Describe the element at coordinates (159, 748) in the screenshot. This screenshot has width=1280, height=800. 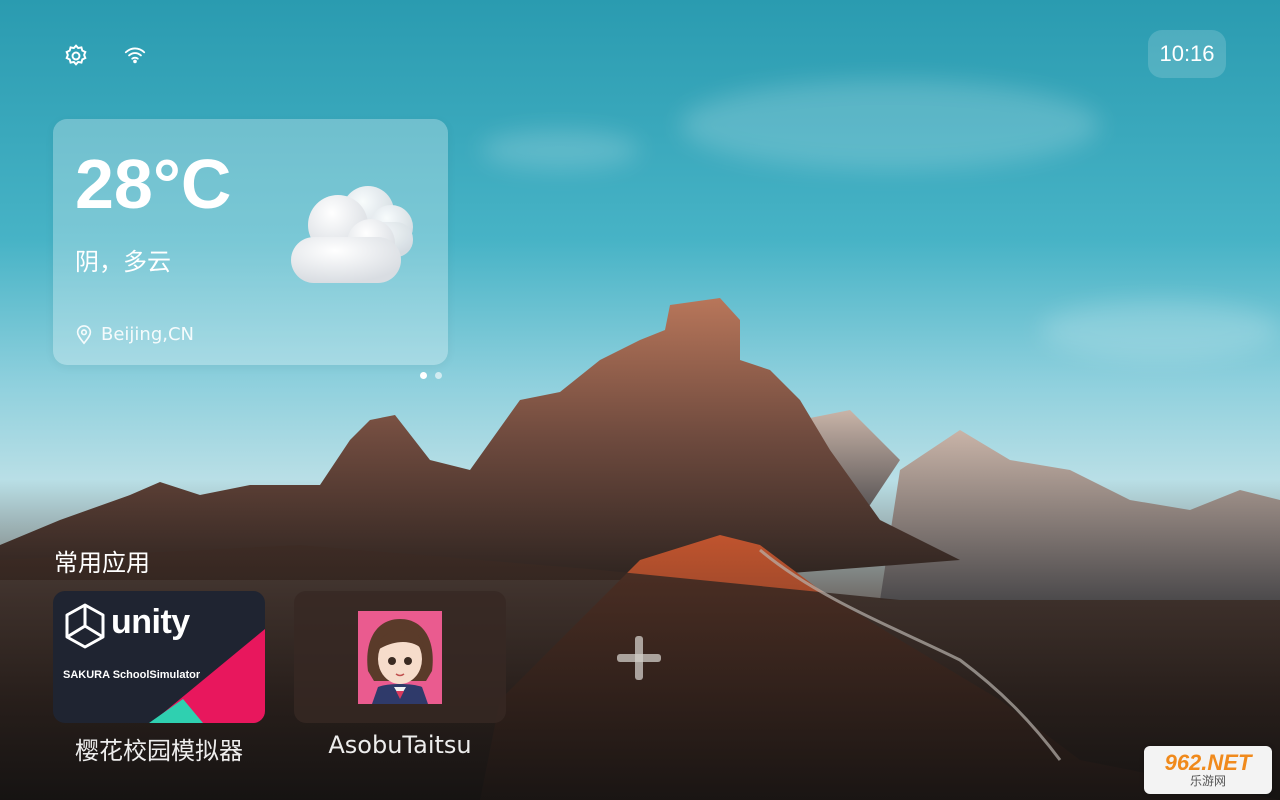
I see `app-label: 樱花校园模拟器` at that location.